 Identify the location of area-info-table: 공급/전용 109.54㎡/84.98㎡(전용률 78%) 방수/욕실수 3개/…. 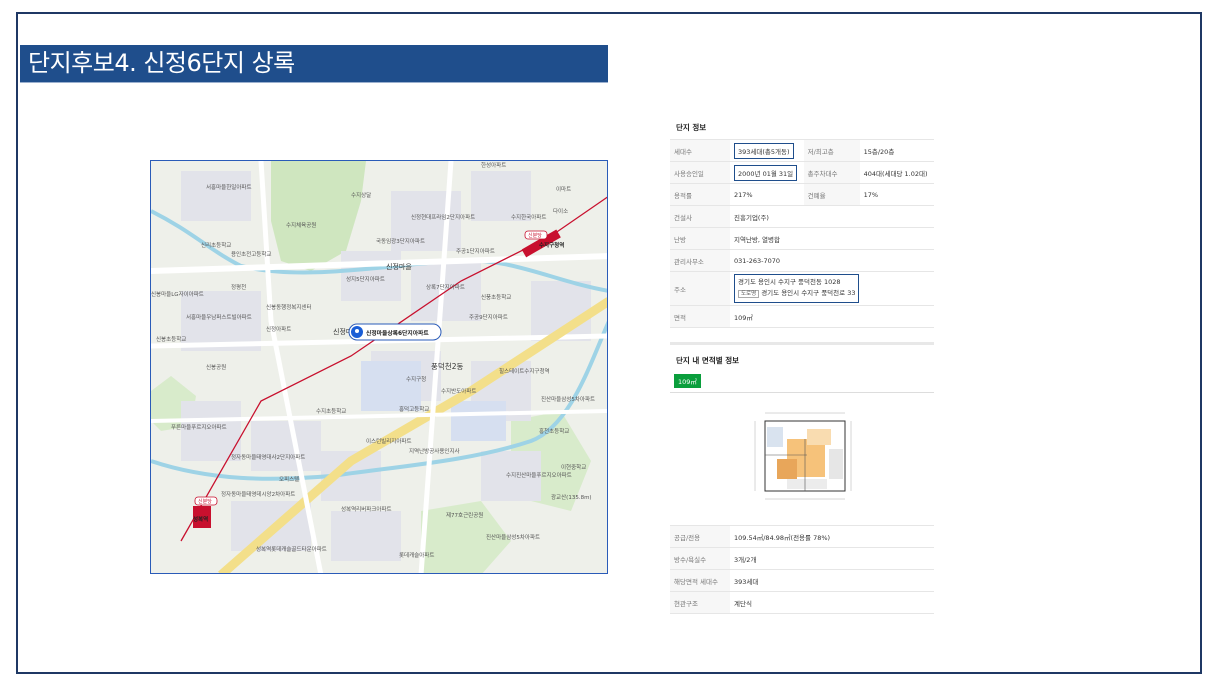
(802, 569).